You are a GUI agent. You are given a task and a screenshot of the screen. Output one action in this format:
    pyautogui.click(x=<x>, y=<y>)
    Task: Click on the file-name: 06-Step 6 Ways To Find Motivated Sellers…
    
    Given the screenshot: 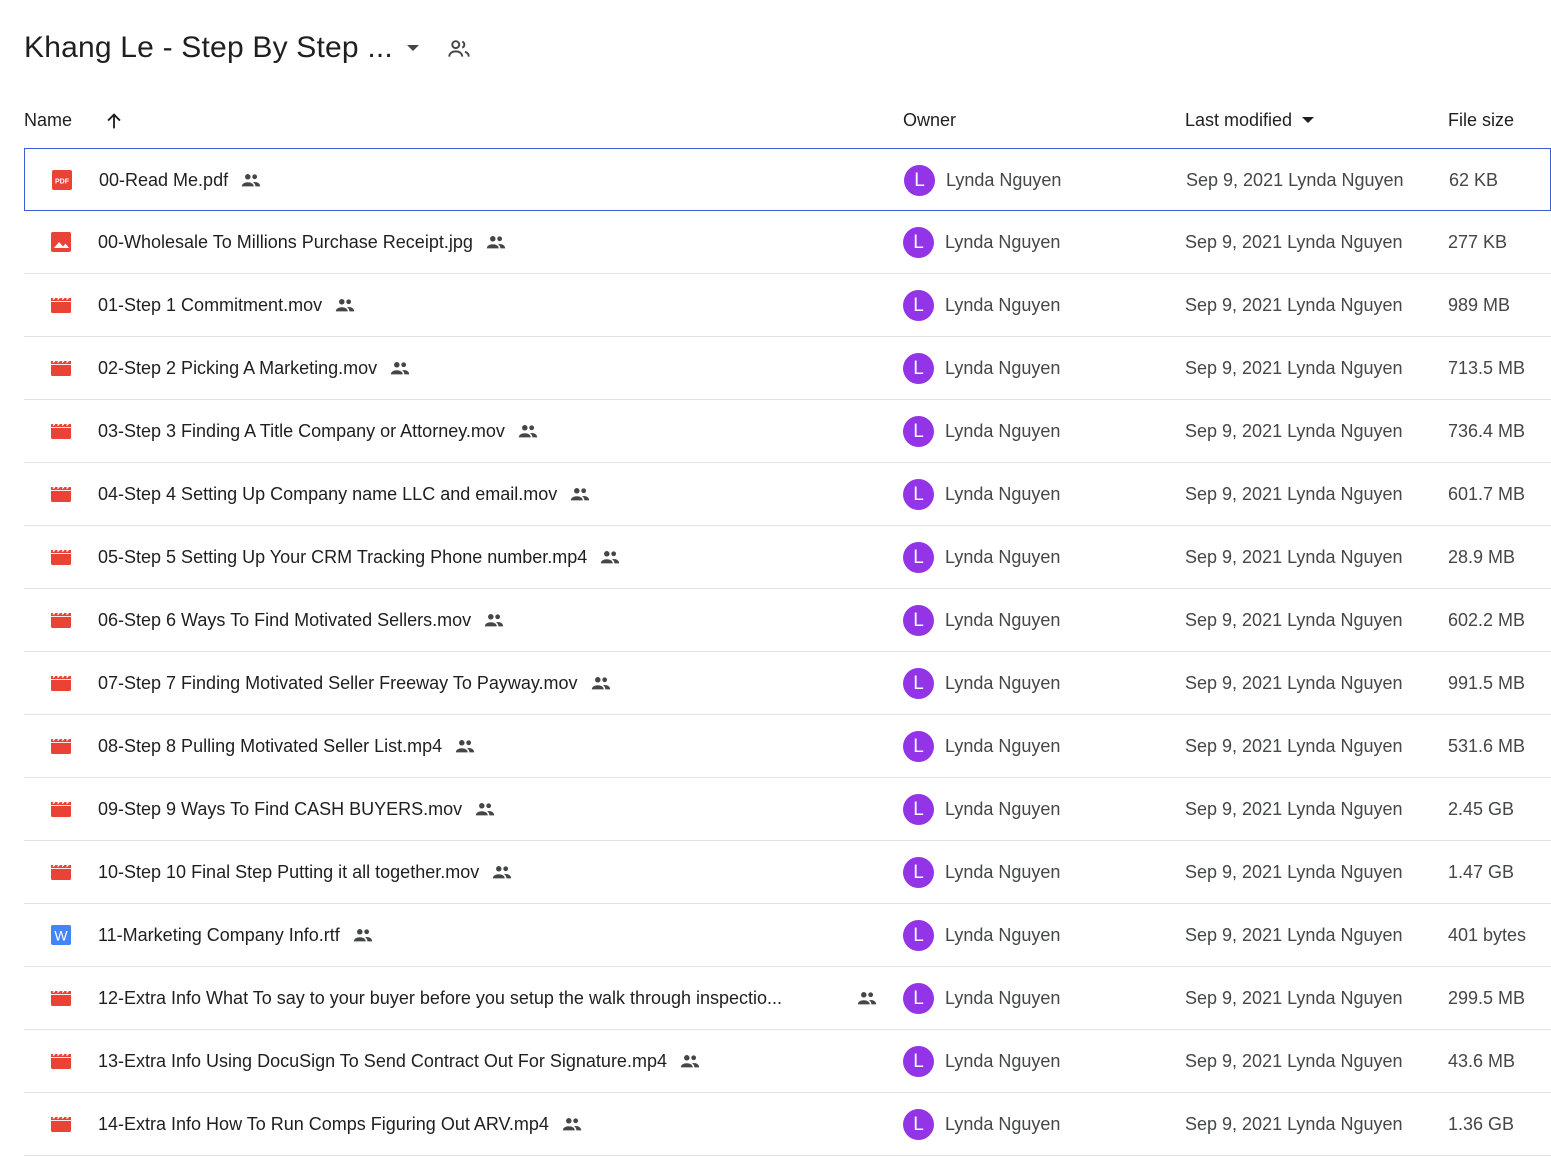 What is the action you would take?
    pyautogui.click(x=301, y=620)
    